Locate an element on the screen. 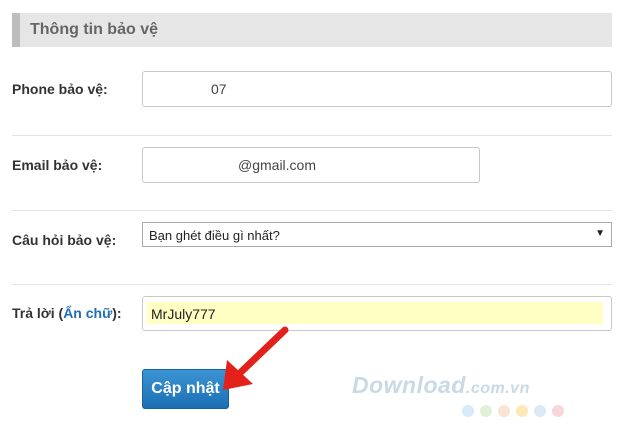 This screenshot has width=625, height=435. hide-text-link: Ẩn chữ is located at coordinates (87, 313).